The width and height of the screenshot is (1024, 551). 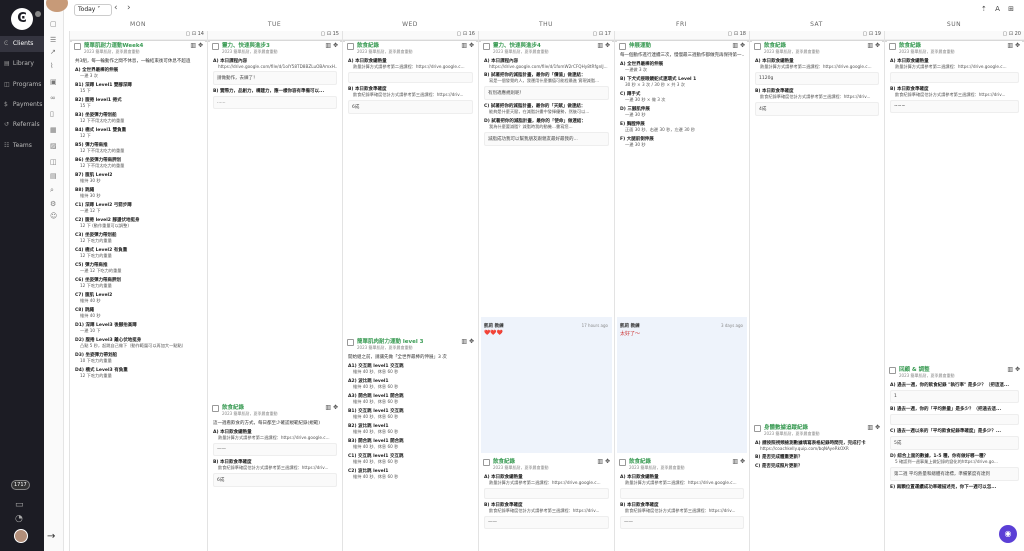 I want to click on exercise-item: B1) 深蹲 Level1 雙腳深蹲 15 下, so click(x=138, y=88).